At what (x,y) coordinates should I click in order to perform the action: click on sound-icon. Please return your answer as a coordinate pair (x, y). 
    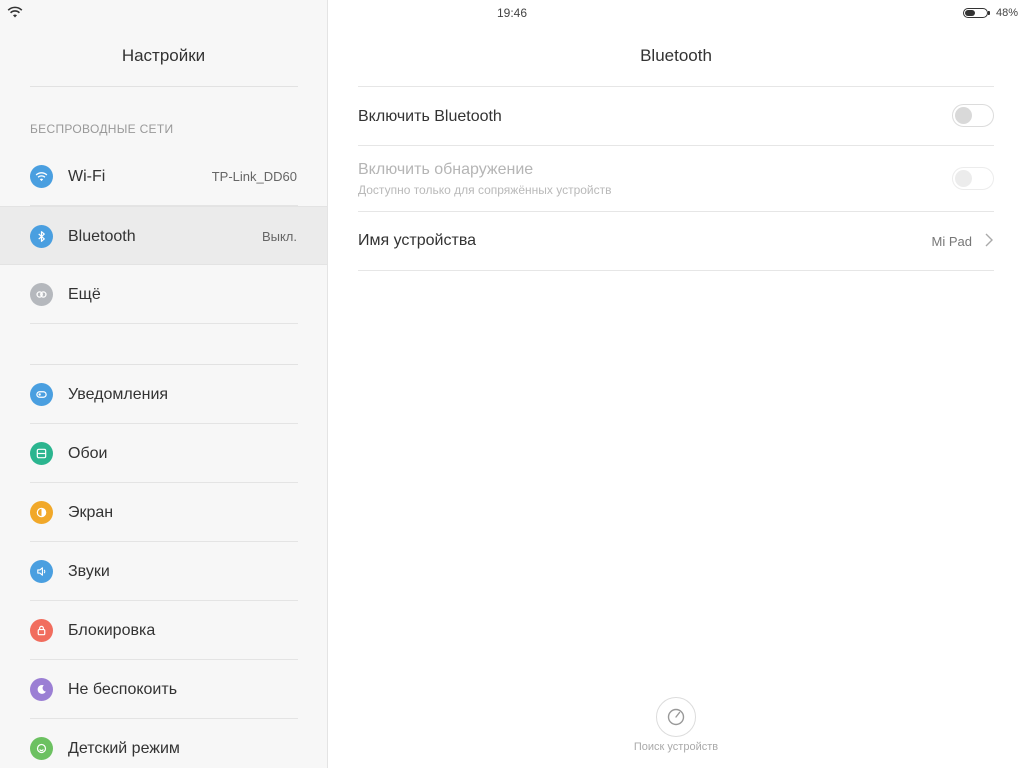
    Looking at the image, I should click on (41, 571).